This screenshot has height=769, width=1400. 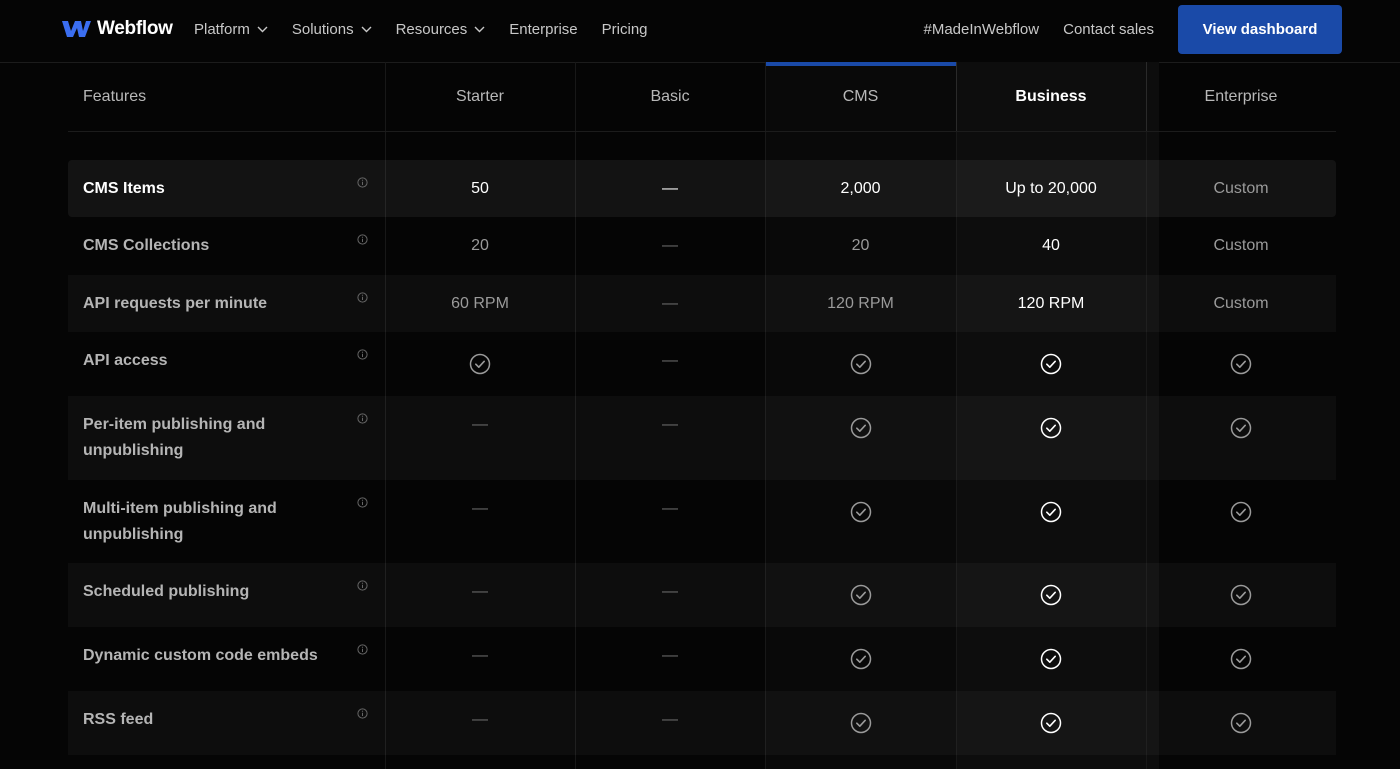 I want to click on cms-value: 2,000, so click(x=860, y=188).